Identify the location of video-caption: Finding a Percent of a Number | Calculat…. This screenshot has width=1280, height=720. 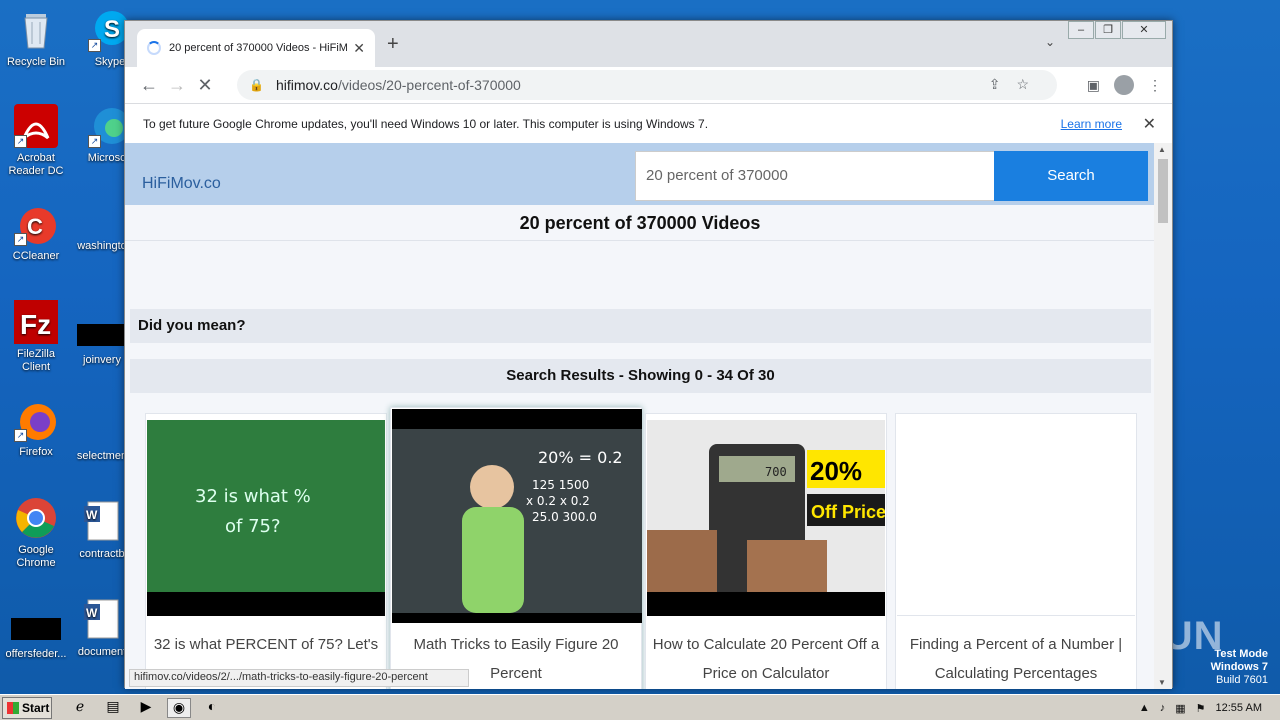
(1016, 659).